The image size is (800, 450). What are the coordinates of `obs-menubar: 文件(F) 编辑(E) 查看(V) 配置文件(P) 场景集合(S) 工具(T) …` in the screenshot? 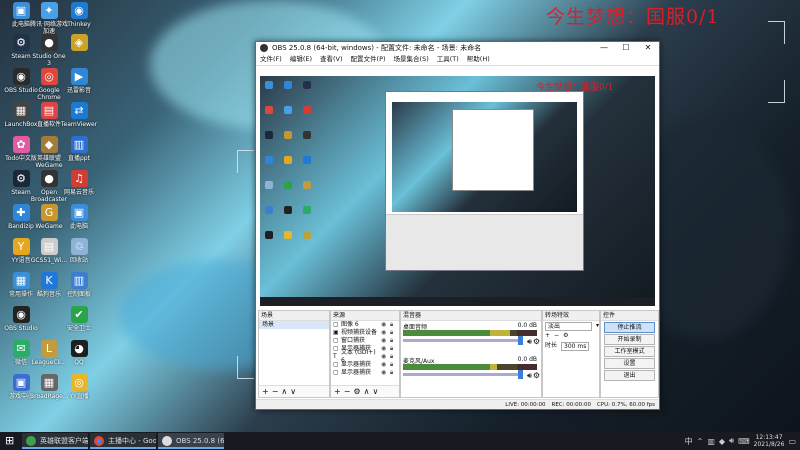 It's located at (457, 60).